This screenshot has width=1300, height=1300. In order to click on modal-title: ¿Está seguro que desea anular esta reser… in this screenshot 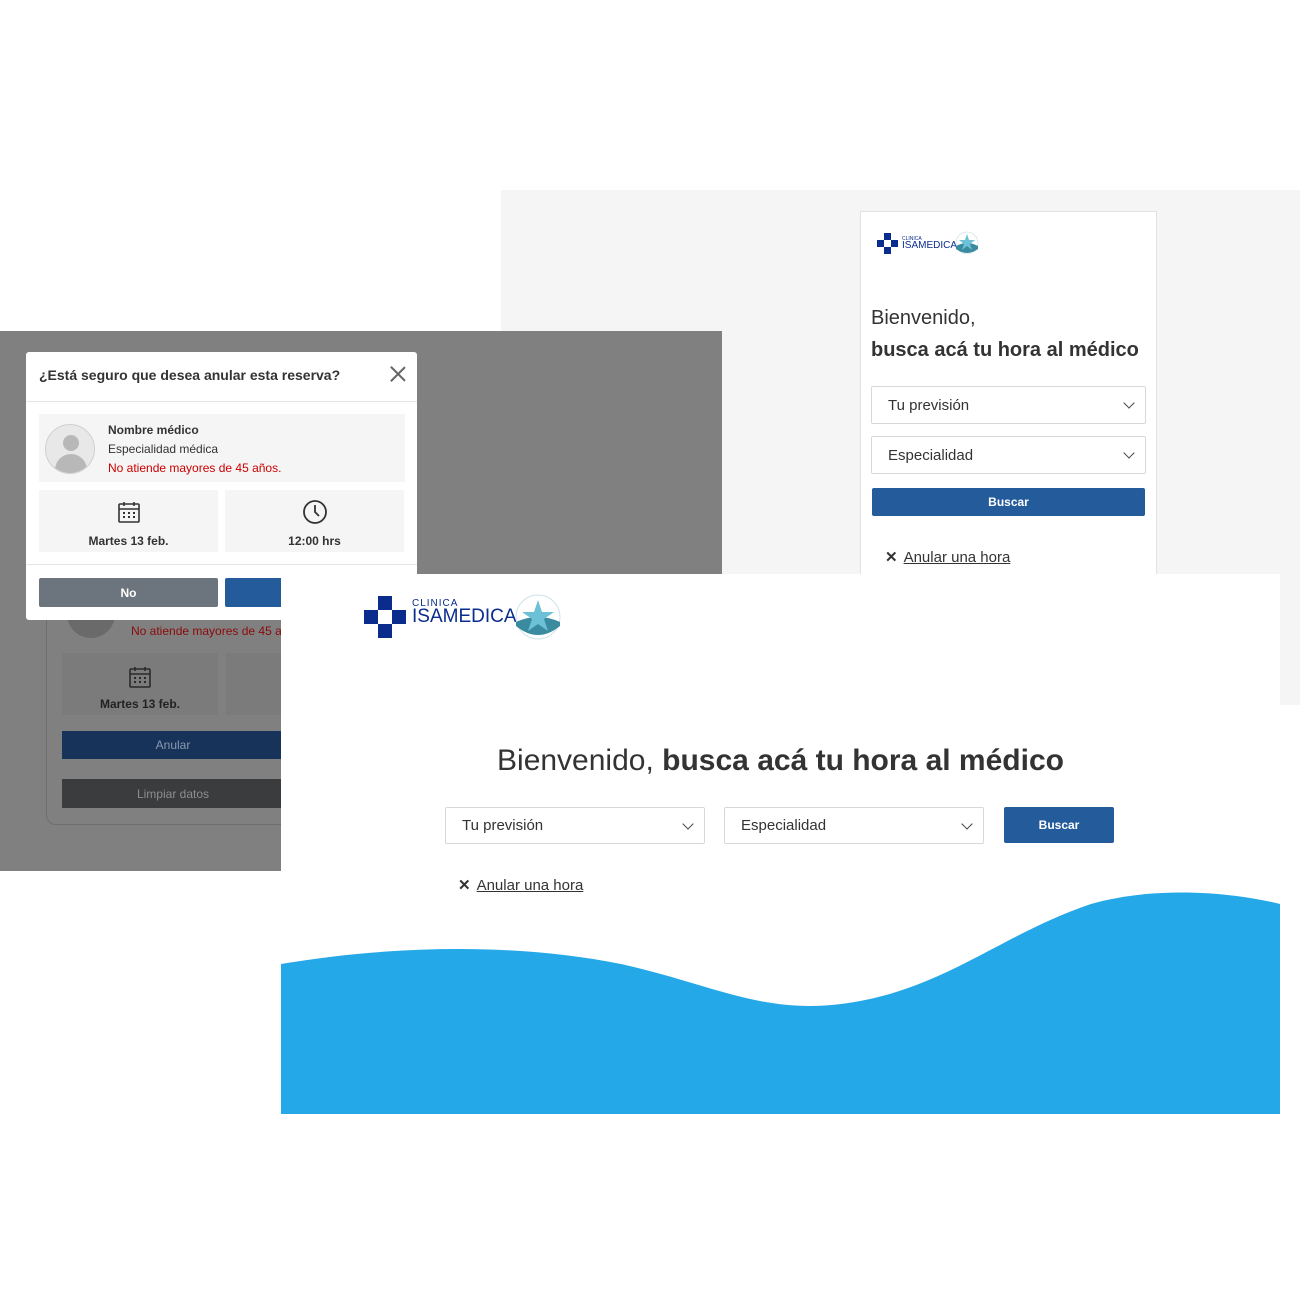, I will do `click(190, 375)`.